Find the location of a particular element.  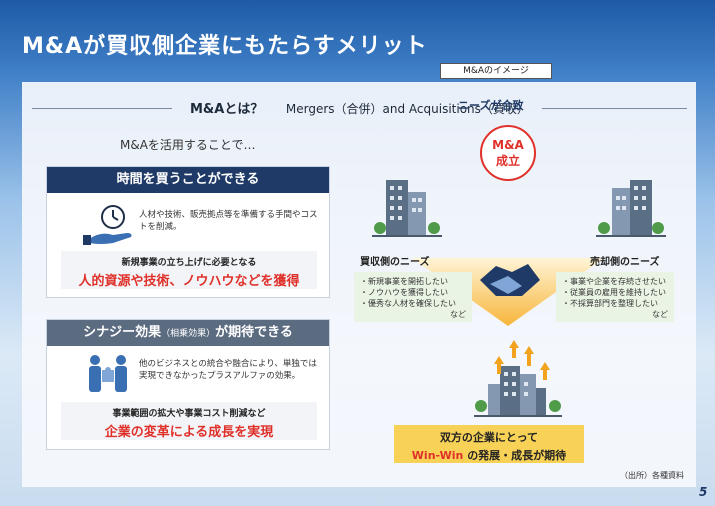

buyer-need-etc: など is located at coordinates (458, 314).